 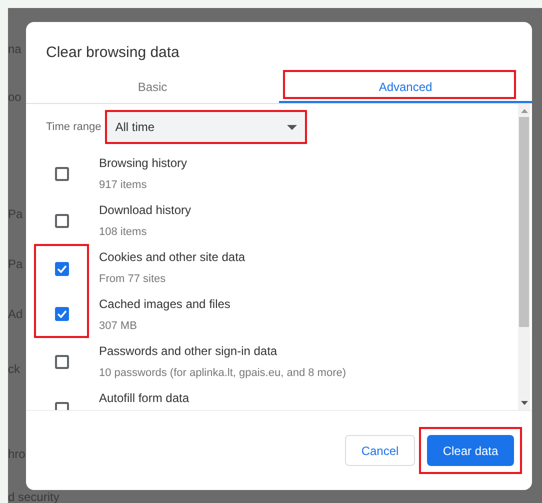 What do you see at coordinates (292, 127) in the screenshot?
I see `dropdown-caret-icon` at bounding box center [292, 127].